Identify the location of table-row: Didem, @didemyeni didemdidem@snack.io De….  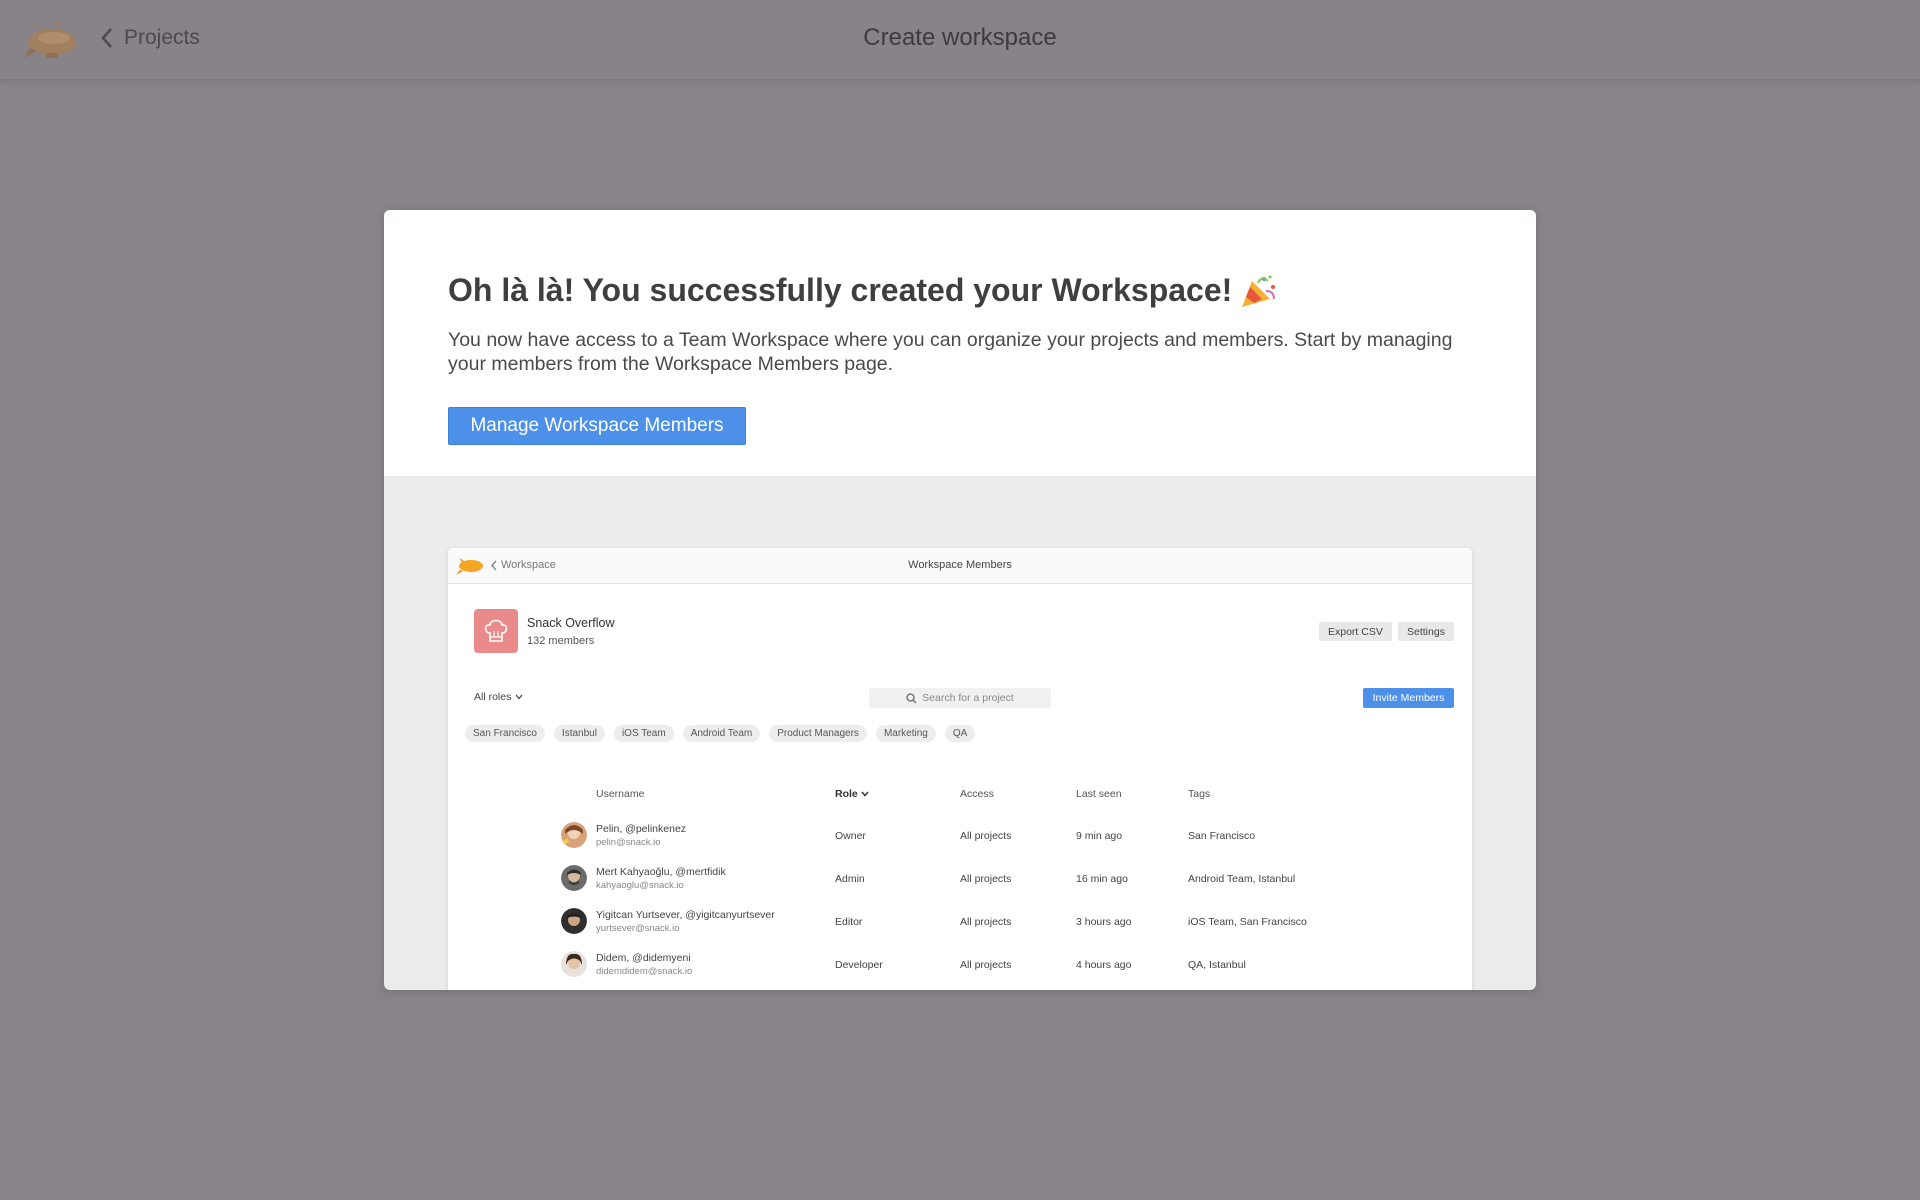
(960, 965).